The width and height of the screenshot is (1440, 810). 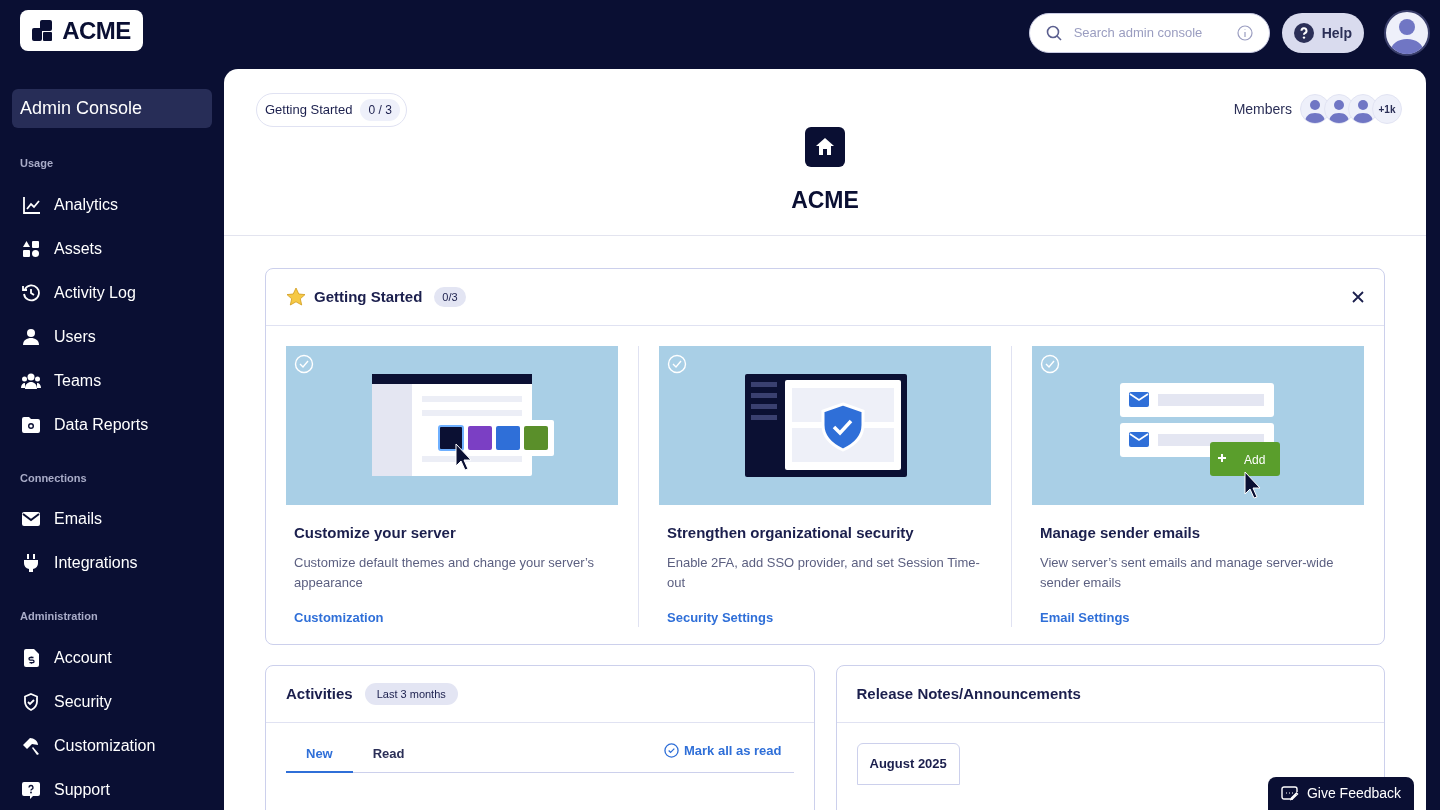 What do you see at coordinates (112, 701) in the screenshot?
I see `sidebar-item: Security` at bounding box center [112, 701].